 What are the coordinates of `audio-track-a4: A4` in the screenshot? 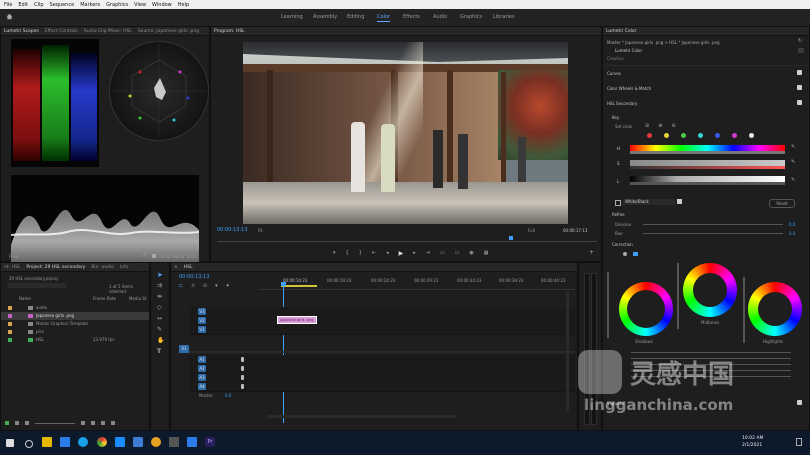 It's located at (382, 387).